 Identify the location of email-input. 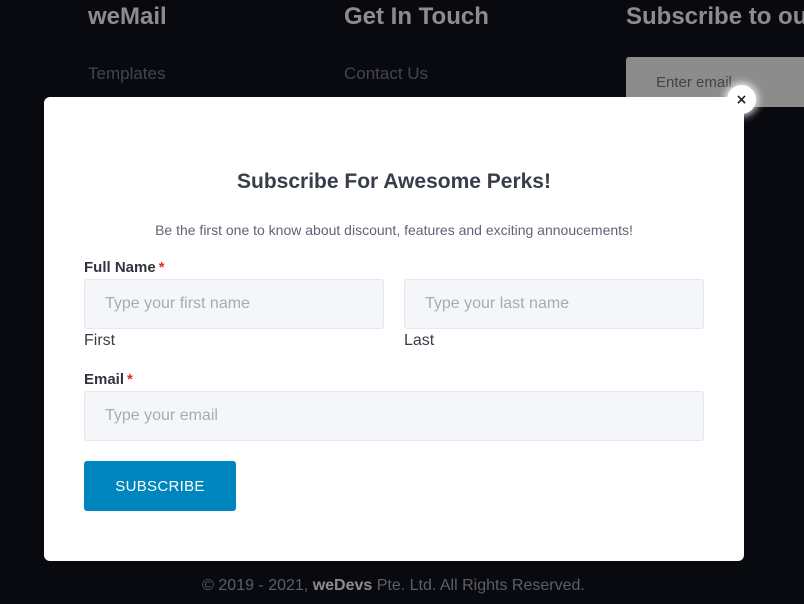
(394, 416).